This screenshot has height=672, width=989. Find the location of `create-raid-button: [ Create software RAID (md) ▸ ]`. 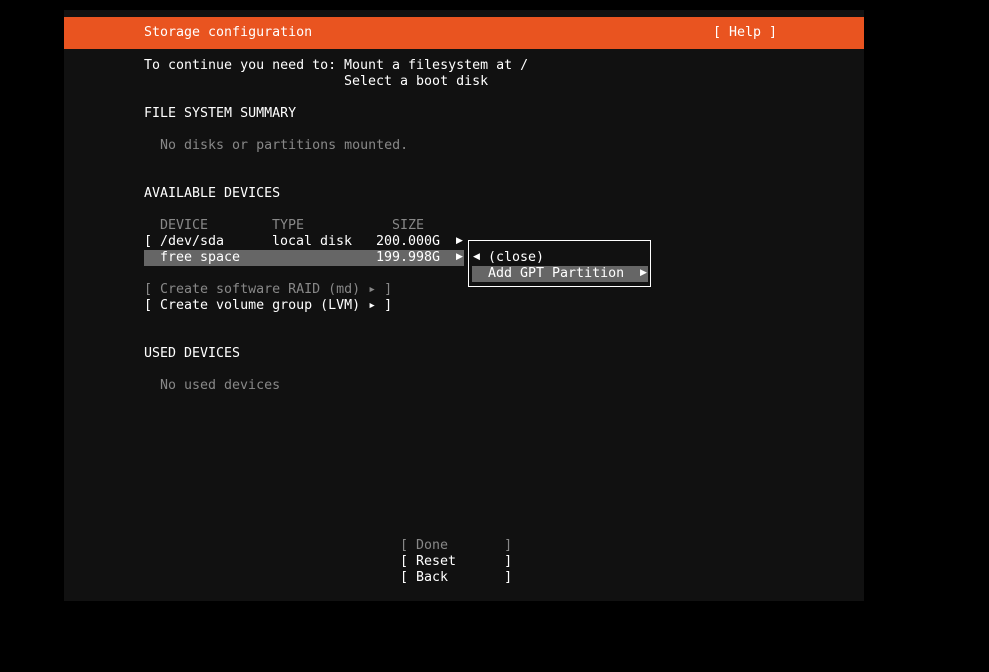

create-raid-button: [ Create software RAID (md) ▸ ] is located at coordinates (268, 290).